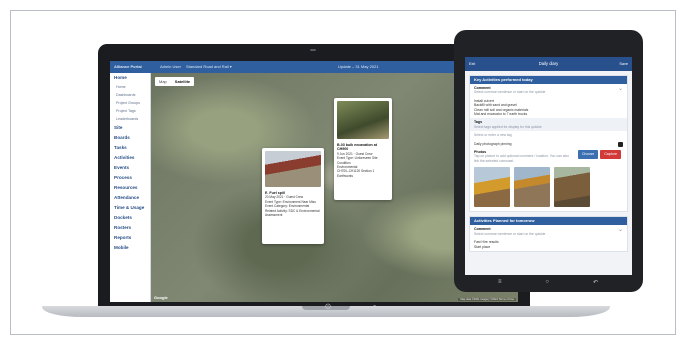  I want to click on diary-title: Daily diary, so click(548, 63).